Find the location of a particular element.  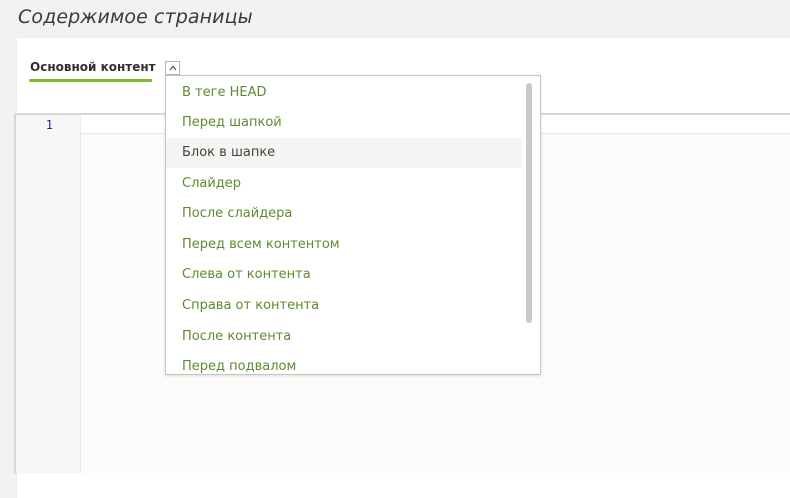

menu-item-header-block: Блок в шапке is located at coordinates (344, 153).